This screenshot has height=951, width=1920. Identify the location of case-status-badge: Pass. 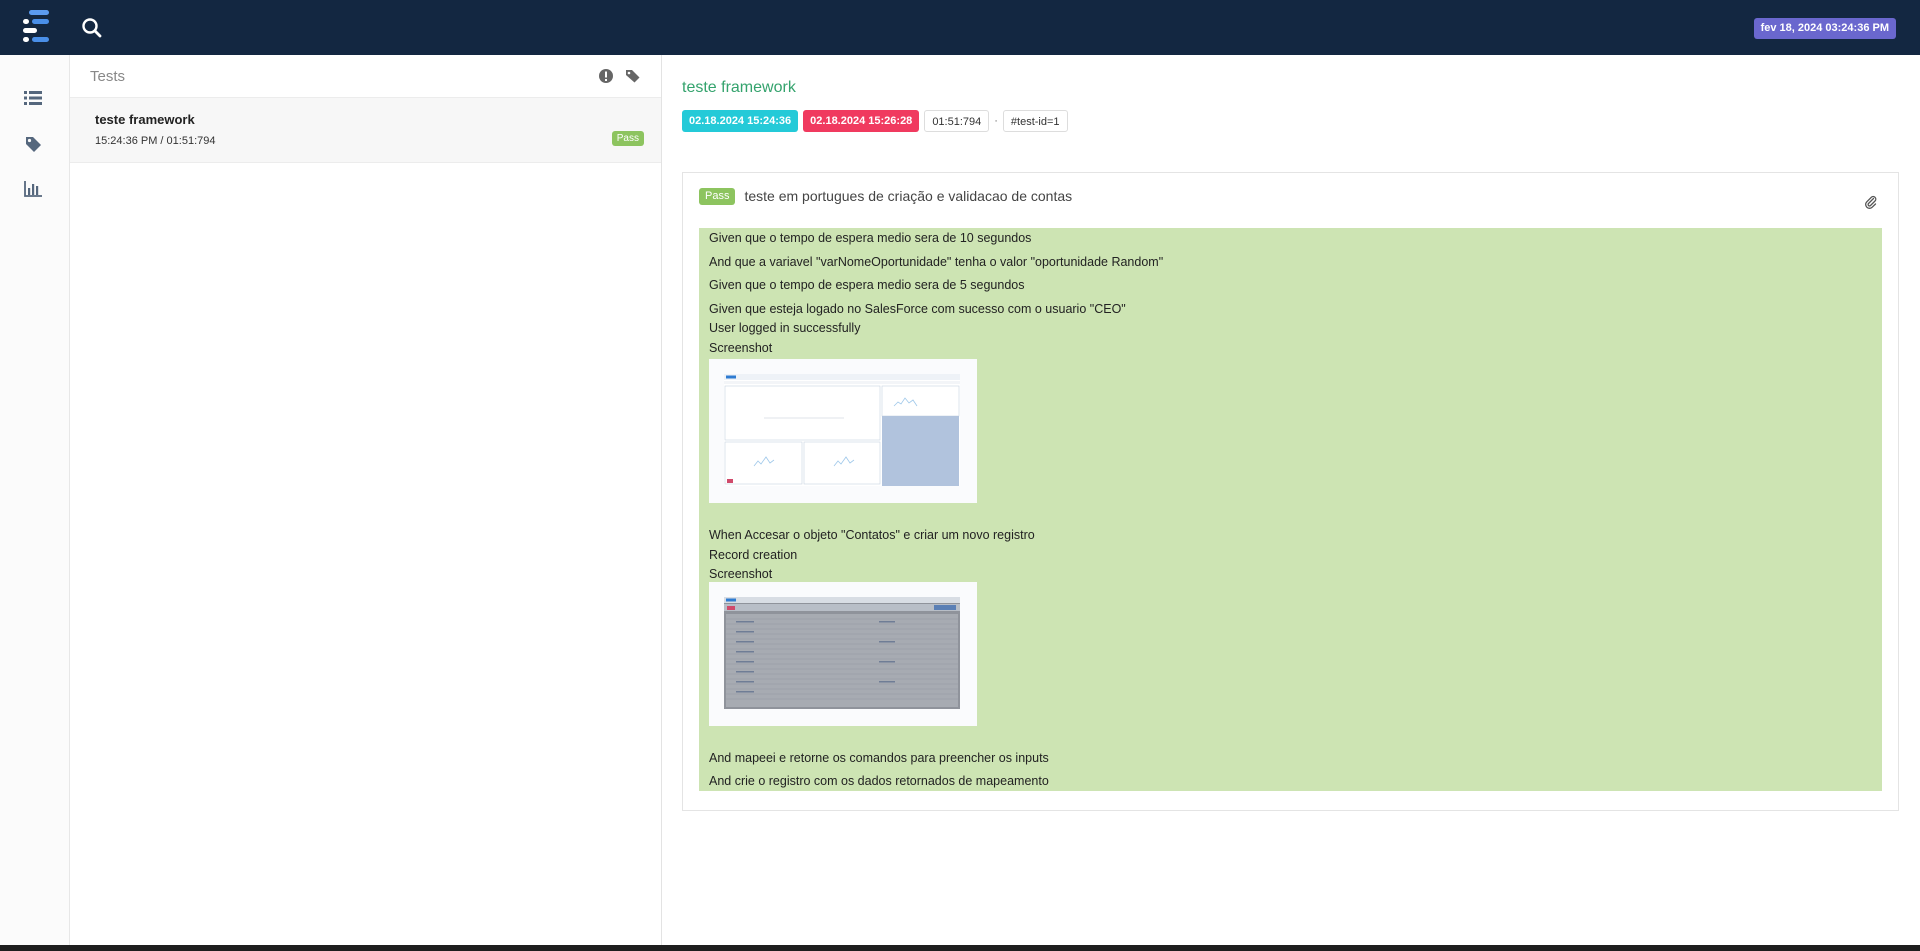
(717, 196).